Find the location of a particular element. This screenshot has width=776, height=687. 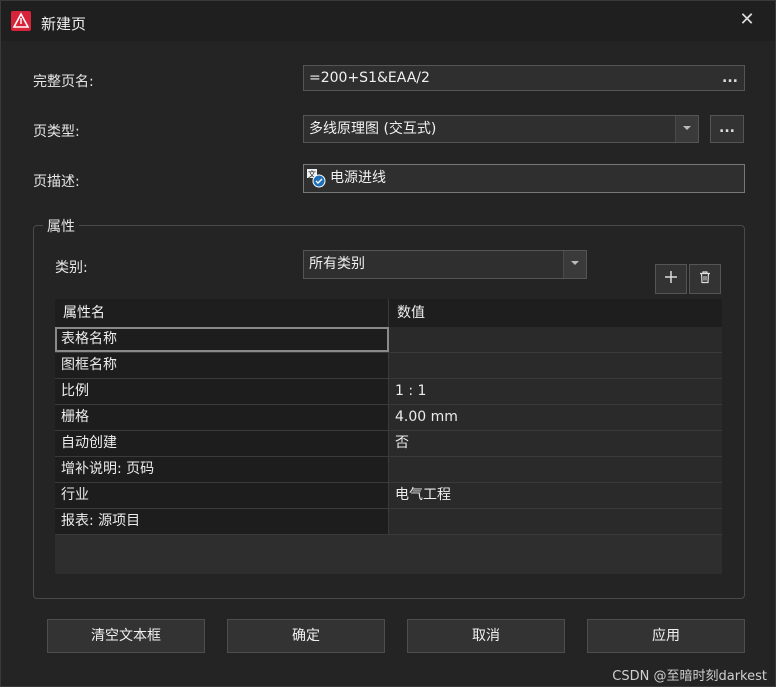

plus-icon is located at coordinates (671, 279).